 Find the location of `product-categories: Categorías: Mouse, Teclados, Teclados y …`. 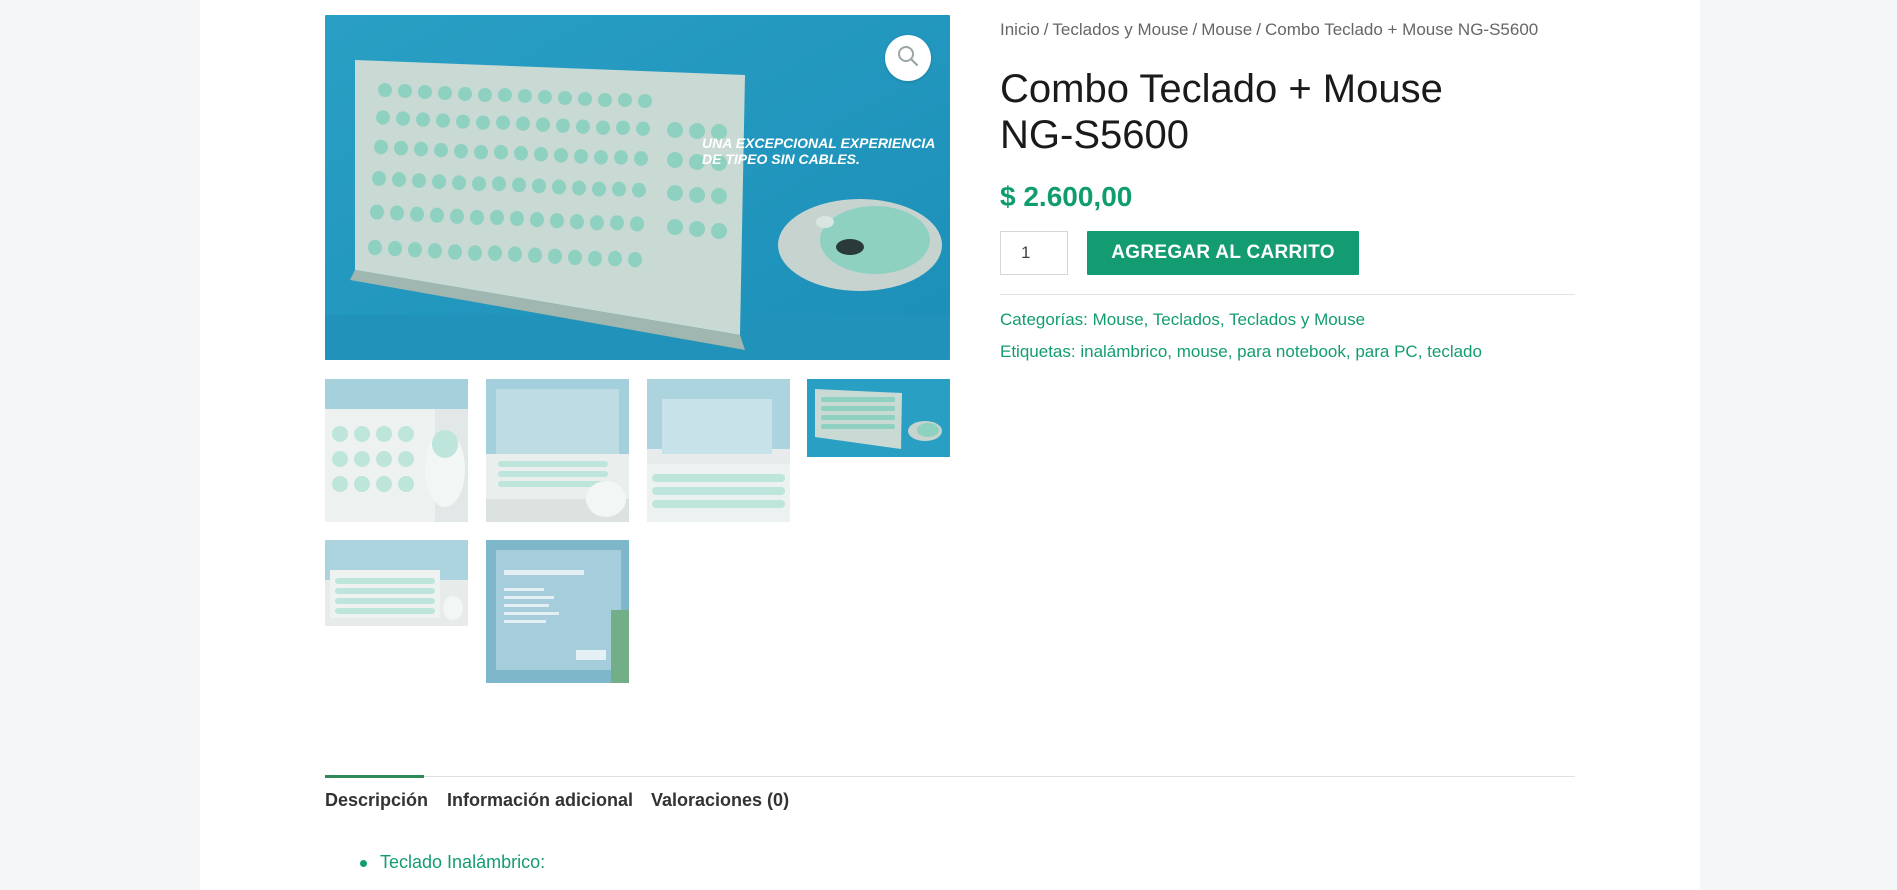

product-categories: Categorías: Mouse, Teclados, Teclados y … is located at coordinates (1182, 320).